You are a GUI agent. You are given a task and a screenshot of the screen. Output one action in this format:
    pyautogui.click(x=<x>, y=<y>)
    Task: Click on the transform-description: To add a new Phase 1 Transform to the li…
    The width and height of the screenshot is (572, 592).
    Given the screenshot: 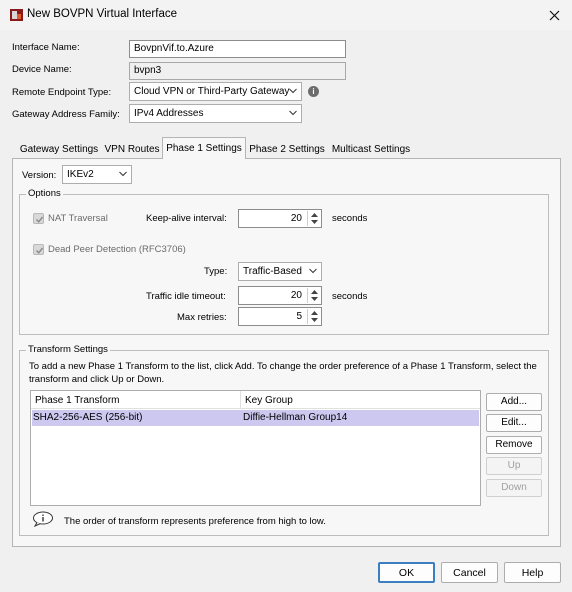 What is the action you would take?
    pyautogui.click(x=283, y=373)
    